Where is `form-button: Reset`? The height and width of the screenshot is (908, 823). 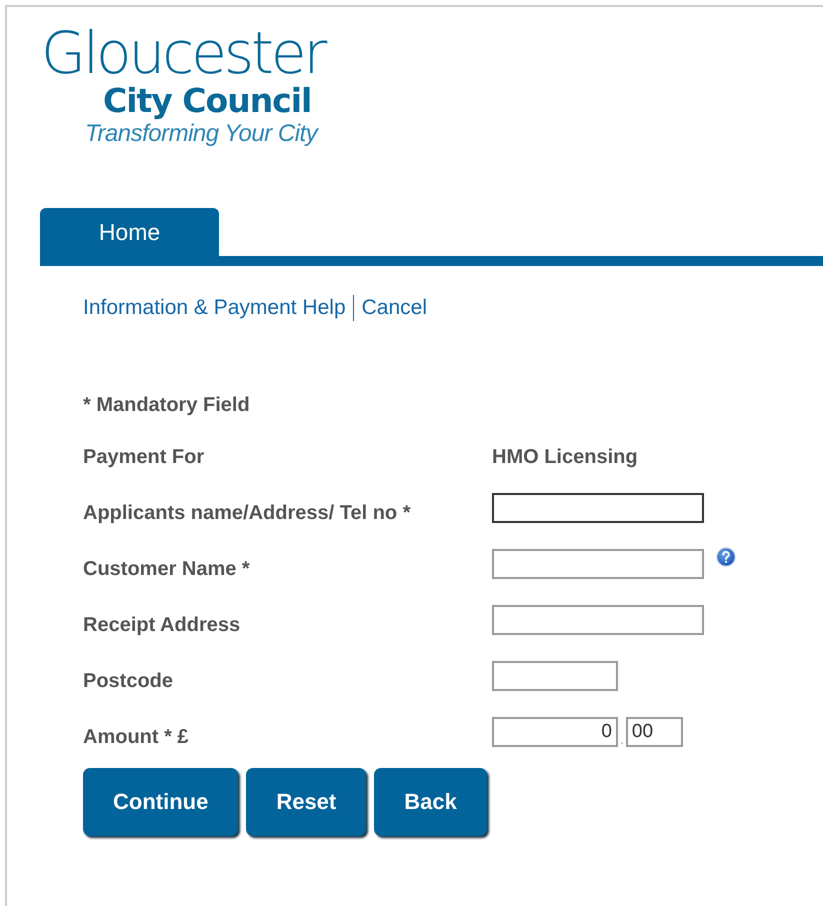 form-button: Reset is located at coordinates (306, 802).